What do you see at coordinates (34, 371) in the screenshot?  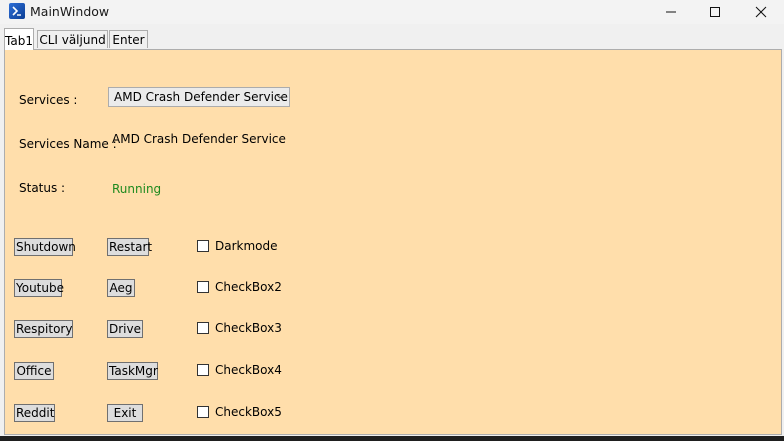 I see `office-button: Office` at bounding box center [34, 371].